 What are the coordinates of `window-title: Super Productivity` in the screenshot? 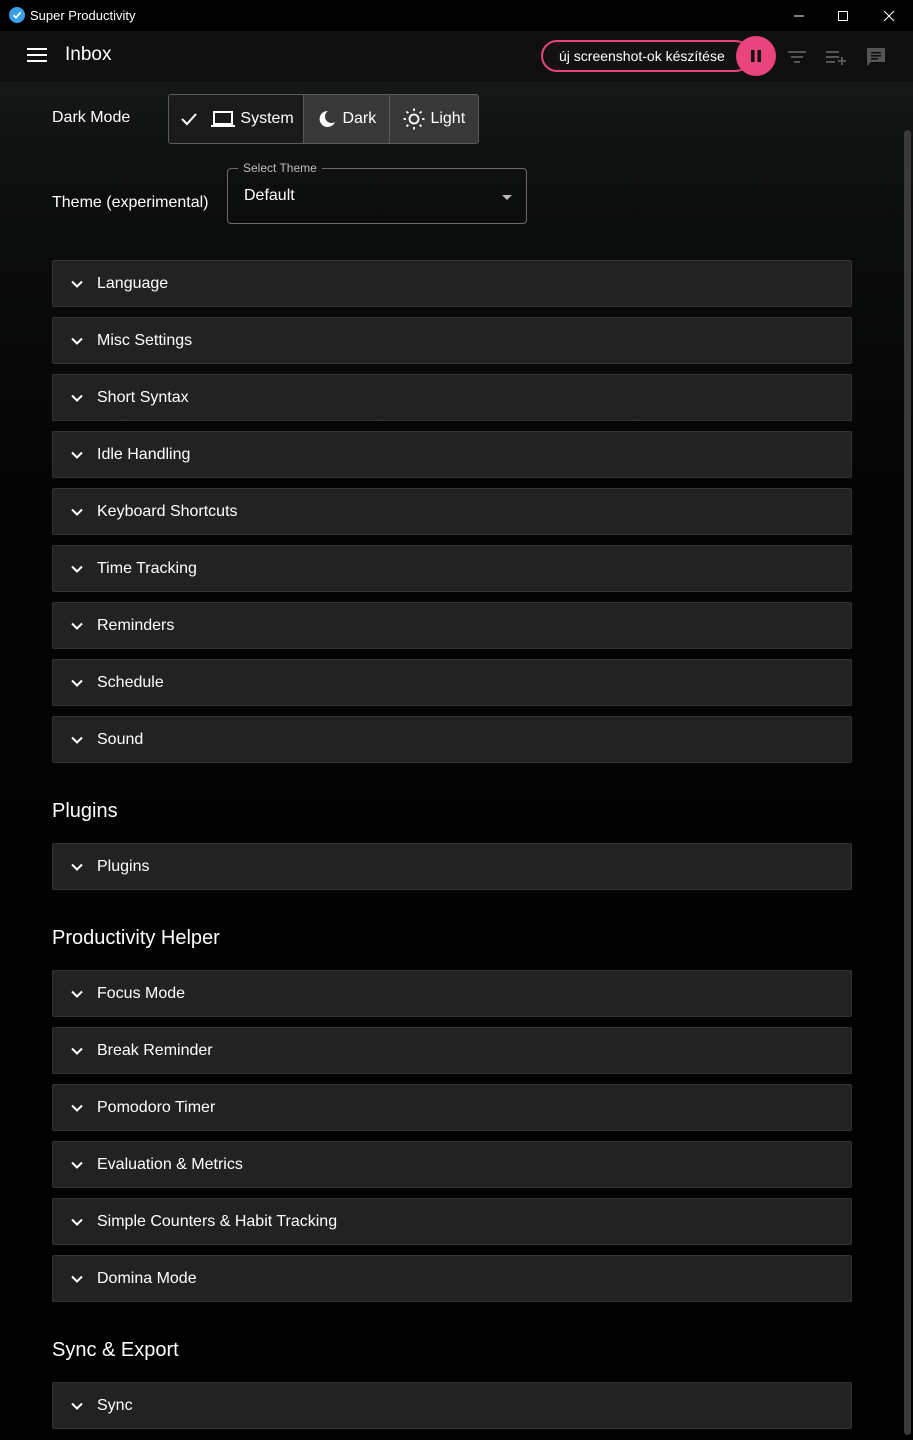 It's located at (83, 15).